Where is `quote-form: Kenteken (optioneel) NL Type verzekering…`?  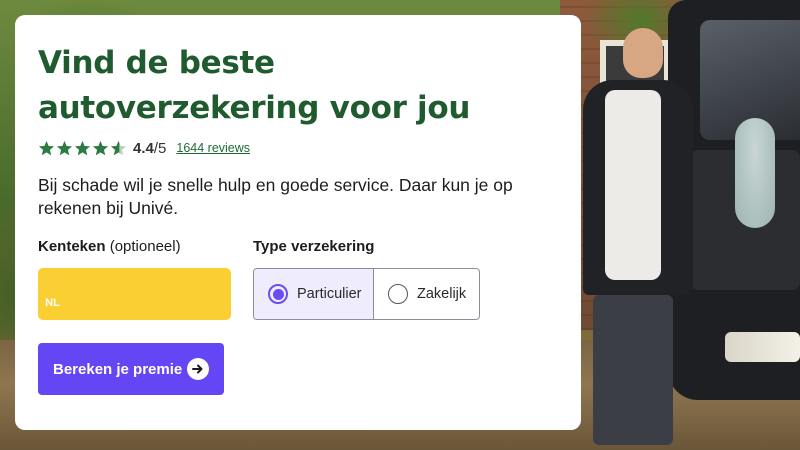
quote-form: Kenteken (optioneel) NL Type verzekering… is located at coordinates (297, 279).